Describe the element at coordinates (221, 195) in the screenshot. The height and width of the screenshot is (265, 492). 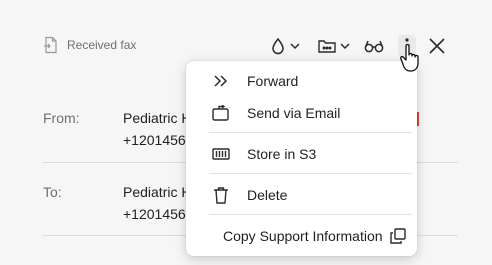
I see `trash-icon` at that location.